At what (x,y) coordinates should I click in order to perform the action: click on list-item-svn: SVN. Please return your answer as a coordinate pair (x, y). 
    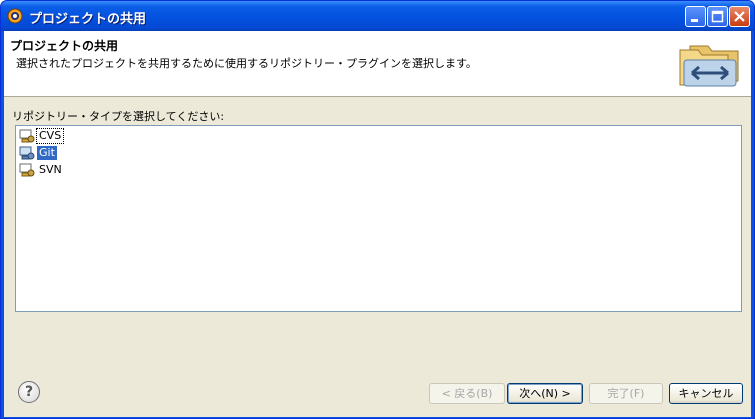
    Looking at the image, I should click on (41, 170).